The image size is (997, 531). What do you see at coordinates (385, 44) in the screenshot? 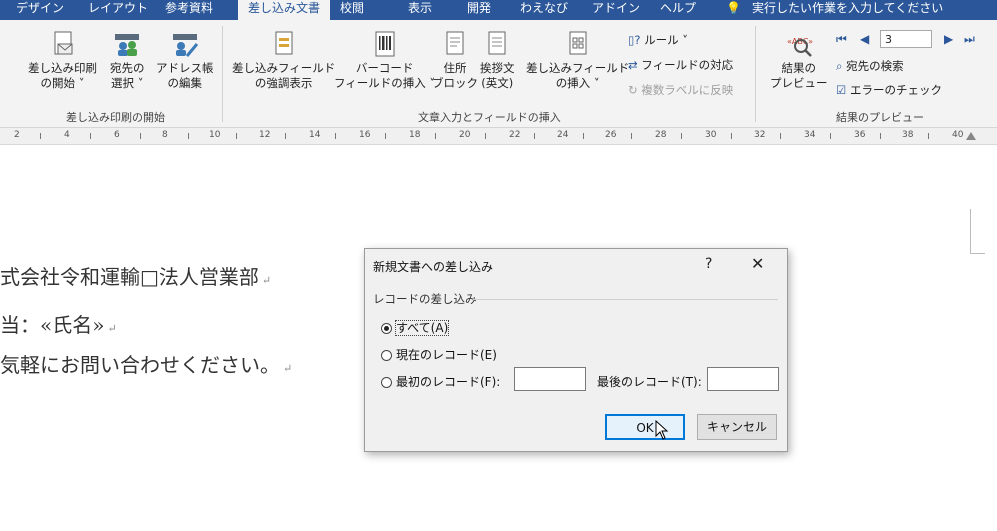
I see `barcode-icon` at bounding box center [385, 44].